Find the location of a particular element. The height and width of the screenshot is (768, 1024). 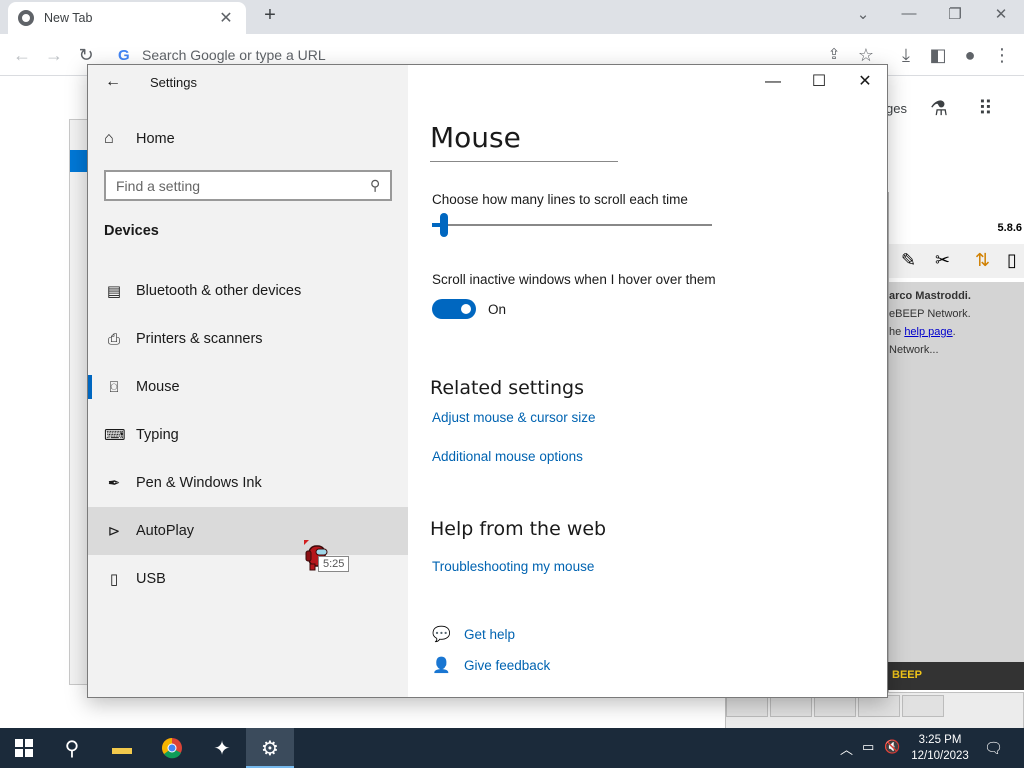

nav-item-label: USB is located at coordinates (151, 579).